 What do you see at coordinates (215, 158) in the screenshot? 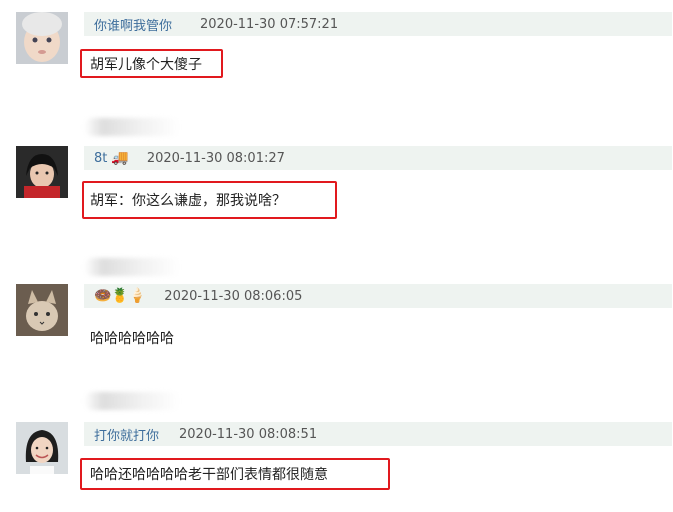
I see `timestamp: 2020-11-30 08:01:27` at bounding box center [215, 158].